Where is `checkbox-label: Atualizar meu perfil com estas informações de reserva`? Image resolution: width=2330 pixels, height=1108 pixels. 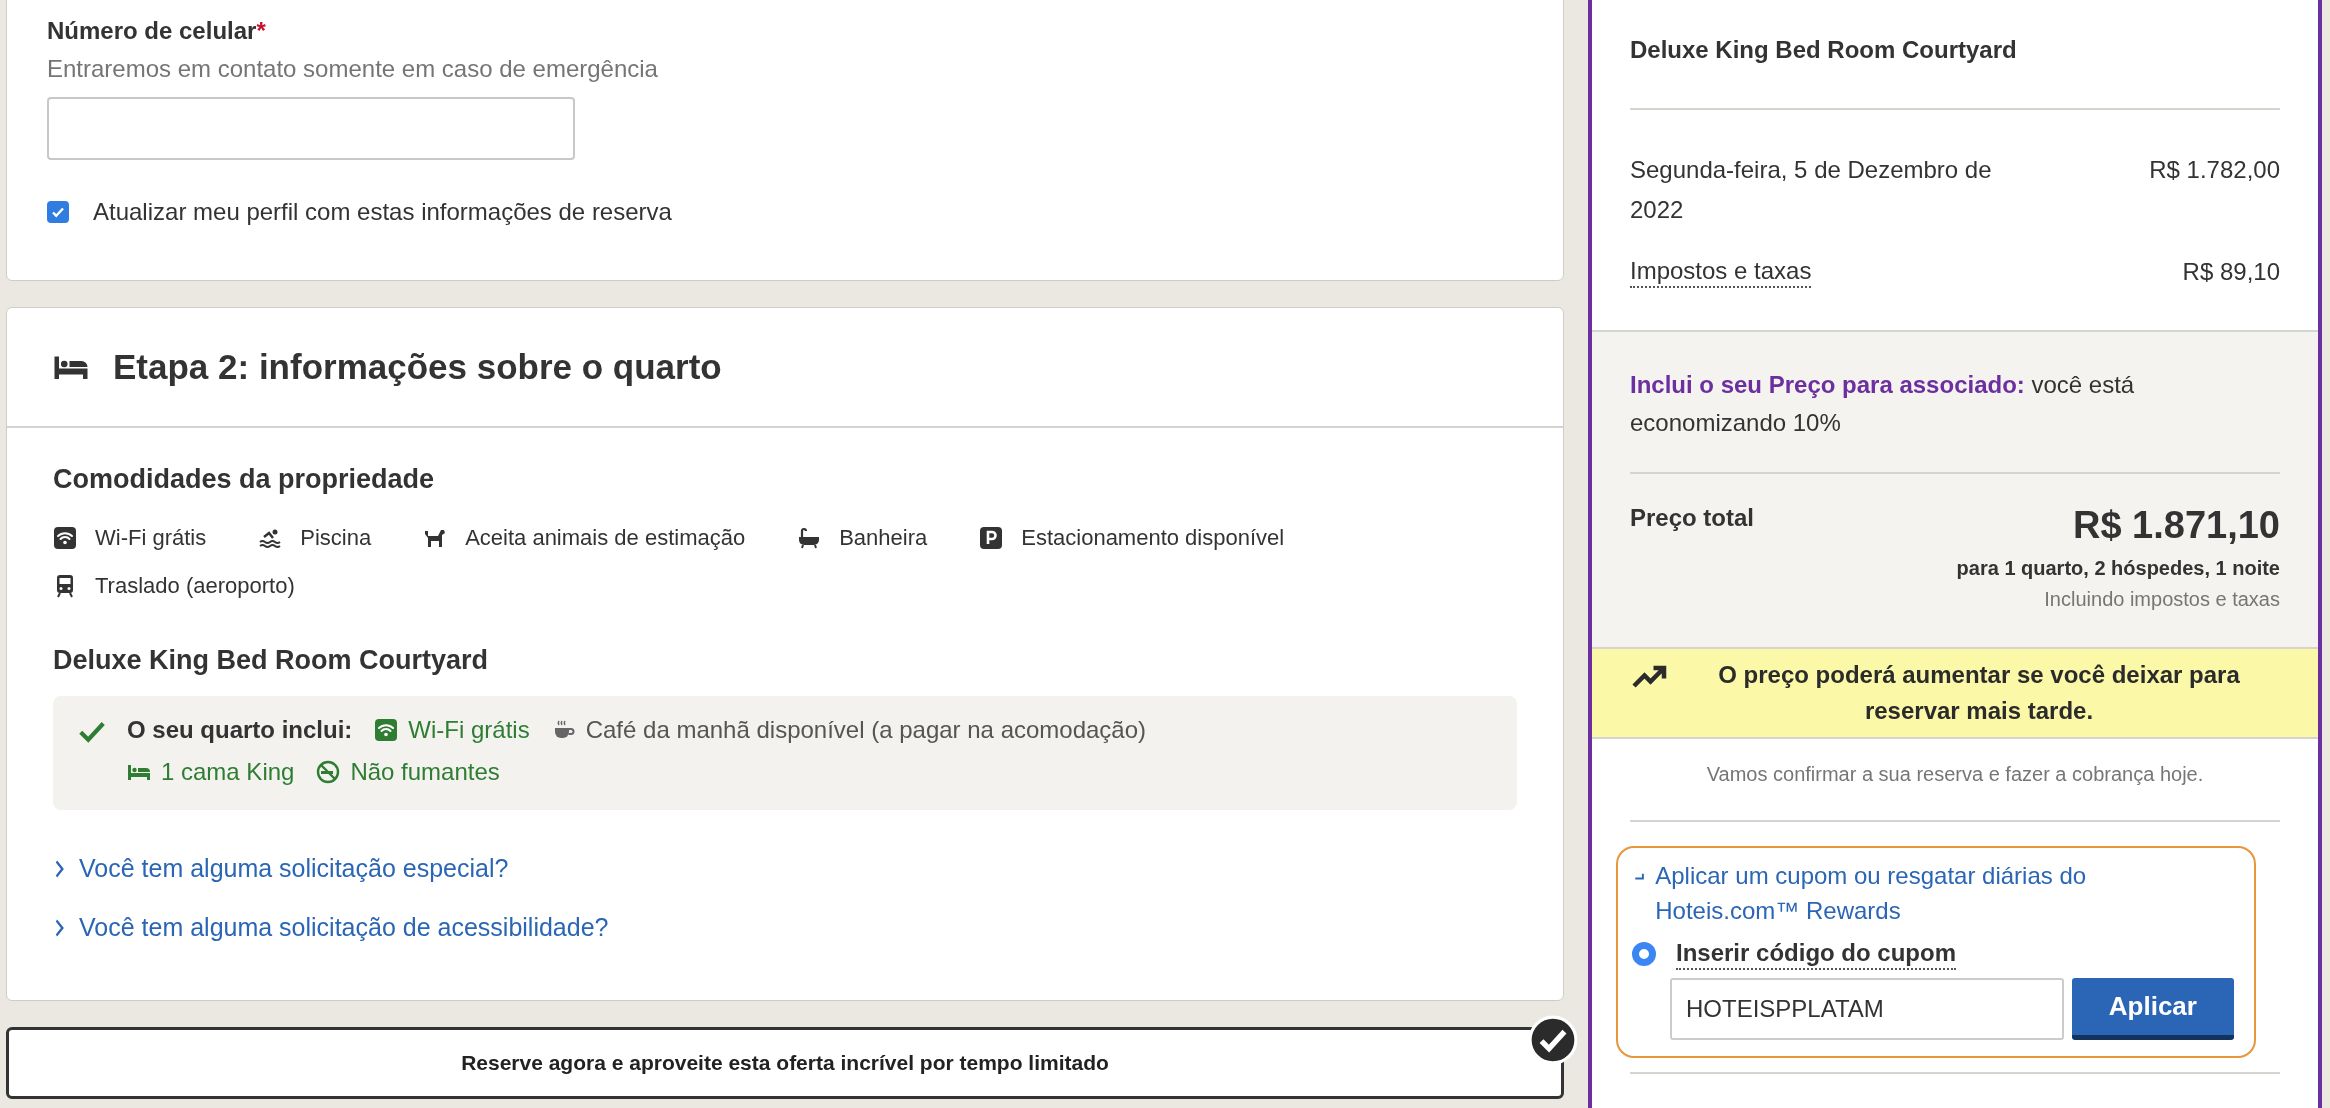 checkbox-label: Atualizar meu perfil com estas informações de reserva is located at coordinates (382, 212).